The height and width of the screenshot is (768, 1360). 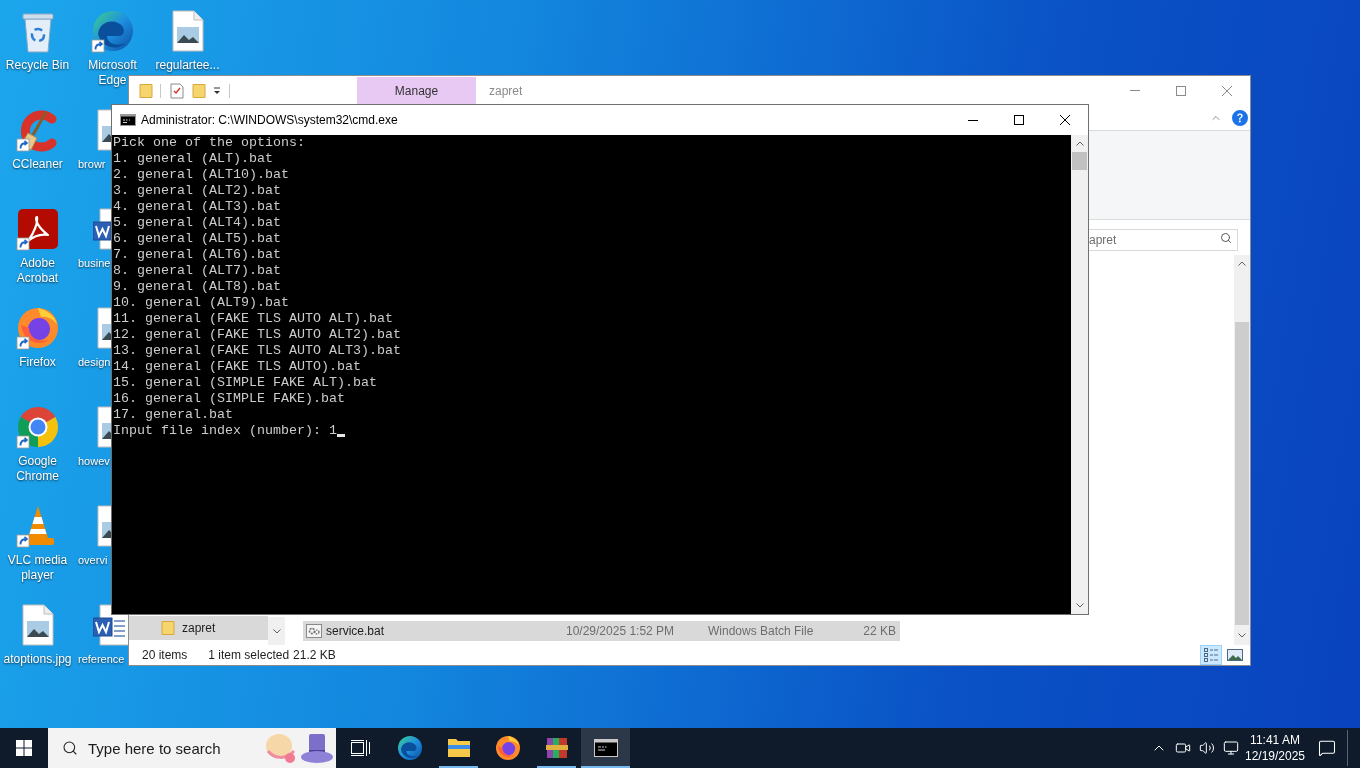 What do you see at coordinates (90, 164) in the screenshot?
I see `desktop-icon-label: browr` at bounding box center [90, 164].